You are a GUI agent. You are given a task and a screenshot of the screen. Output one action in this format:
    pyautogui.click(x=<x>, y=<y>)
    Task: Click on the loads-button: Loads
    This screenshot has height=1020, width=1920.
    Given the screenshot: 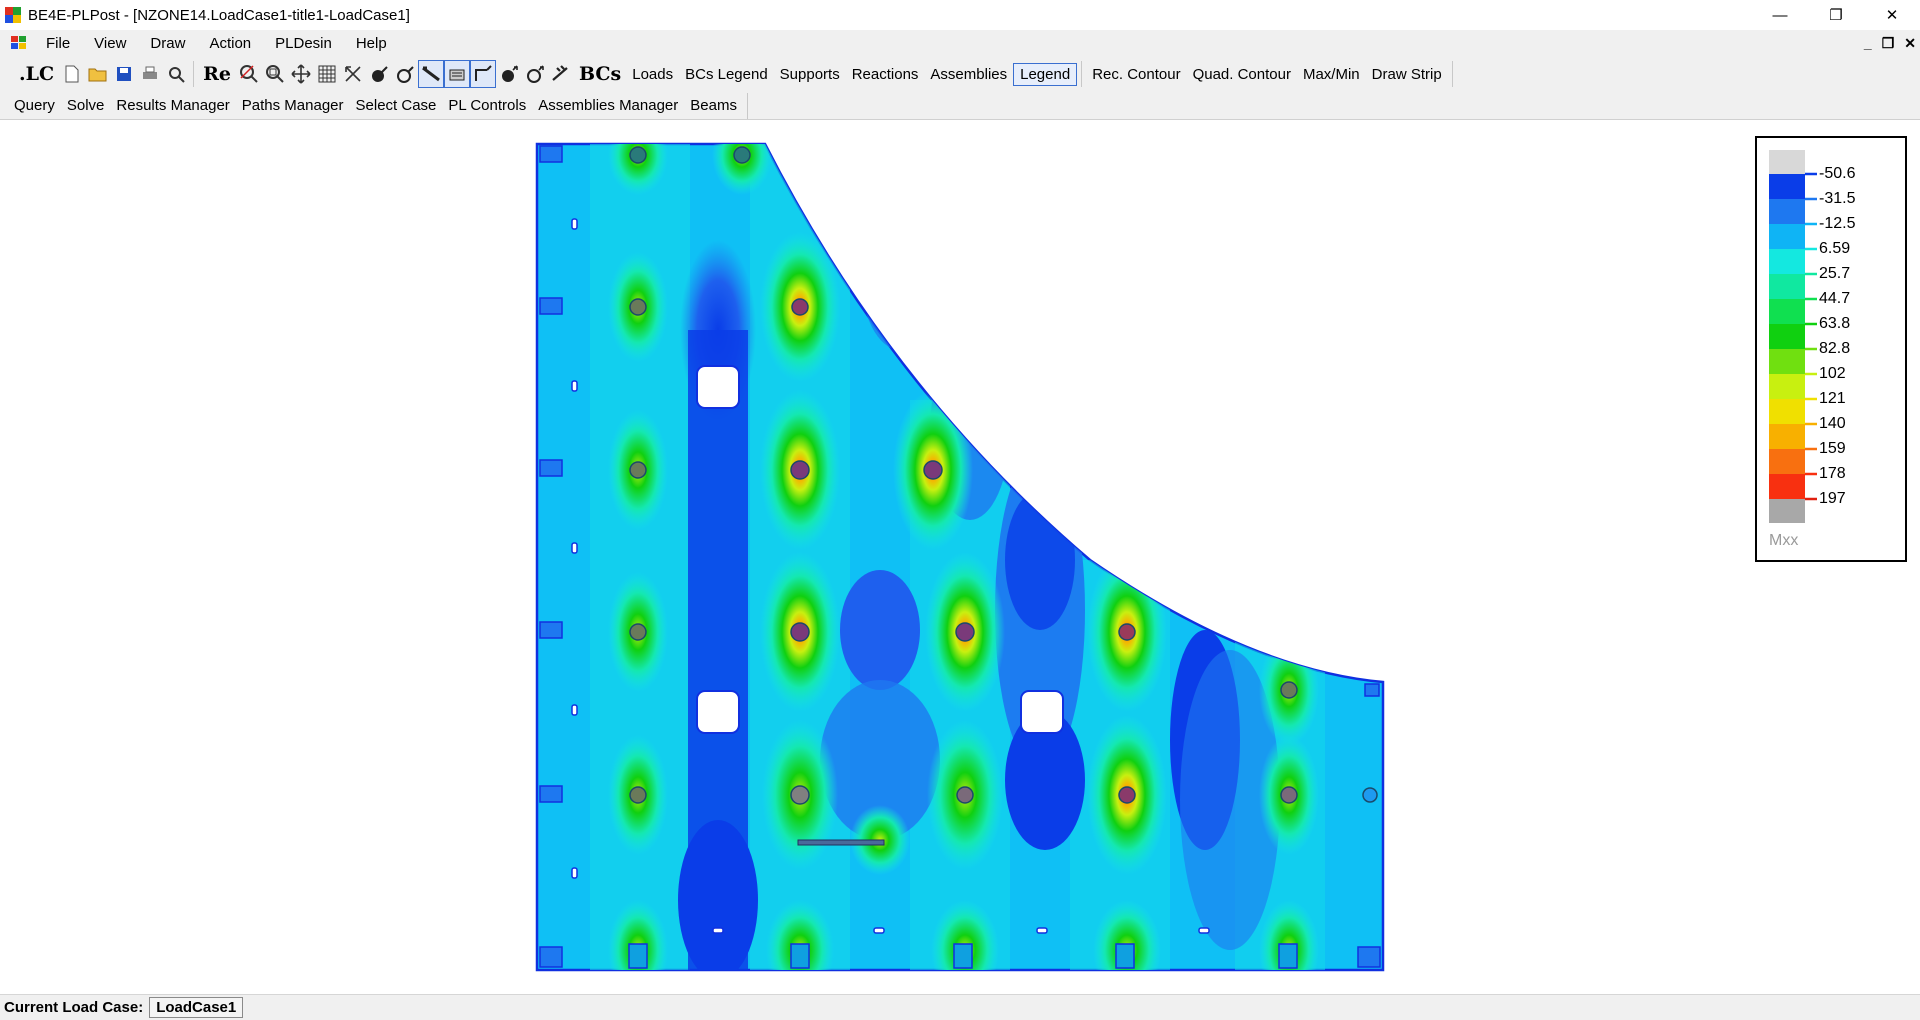 What is the action you would take?
    pyautogui.click(x=652, y=74)
    